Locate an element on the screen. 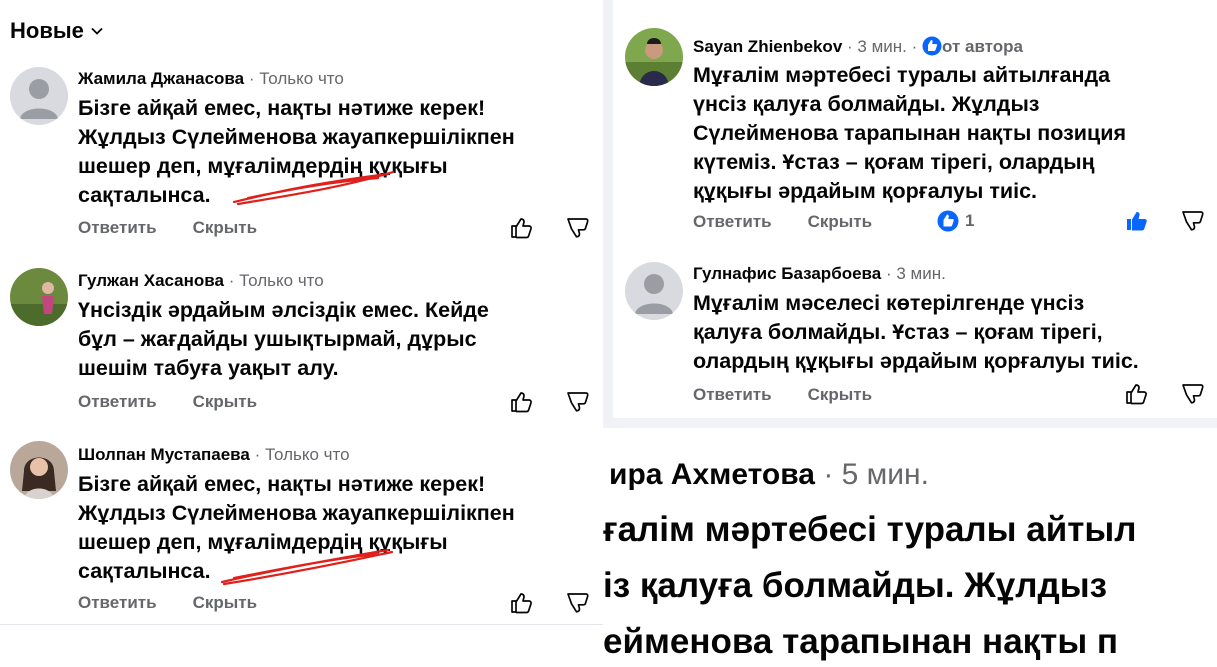 This screenshot has height=667, width=1217. comment-meta: ира Ахметова · 5 мин. is located at coordinates (769, 474).